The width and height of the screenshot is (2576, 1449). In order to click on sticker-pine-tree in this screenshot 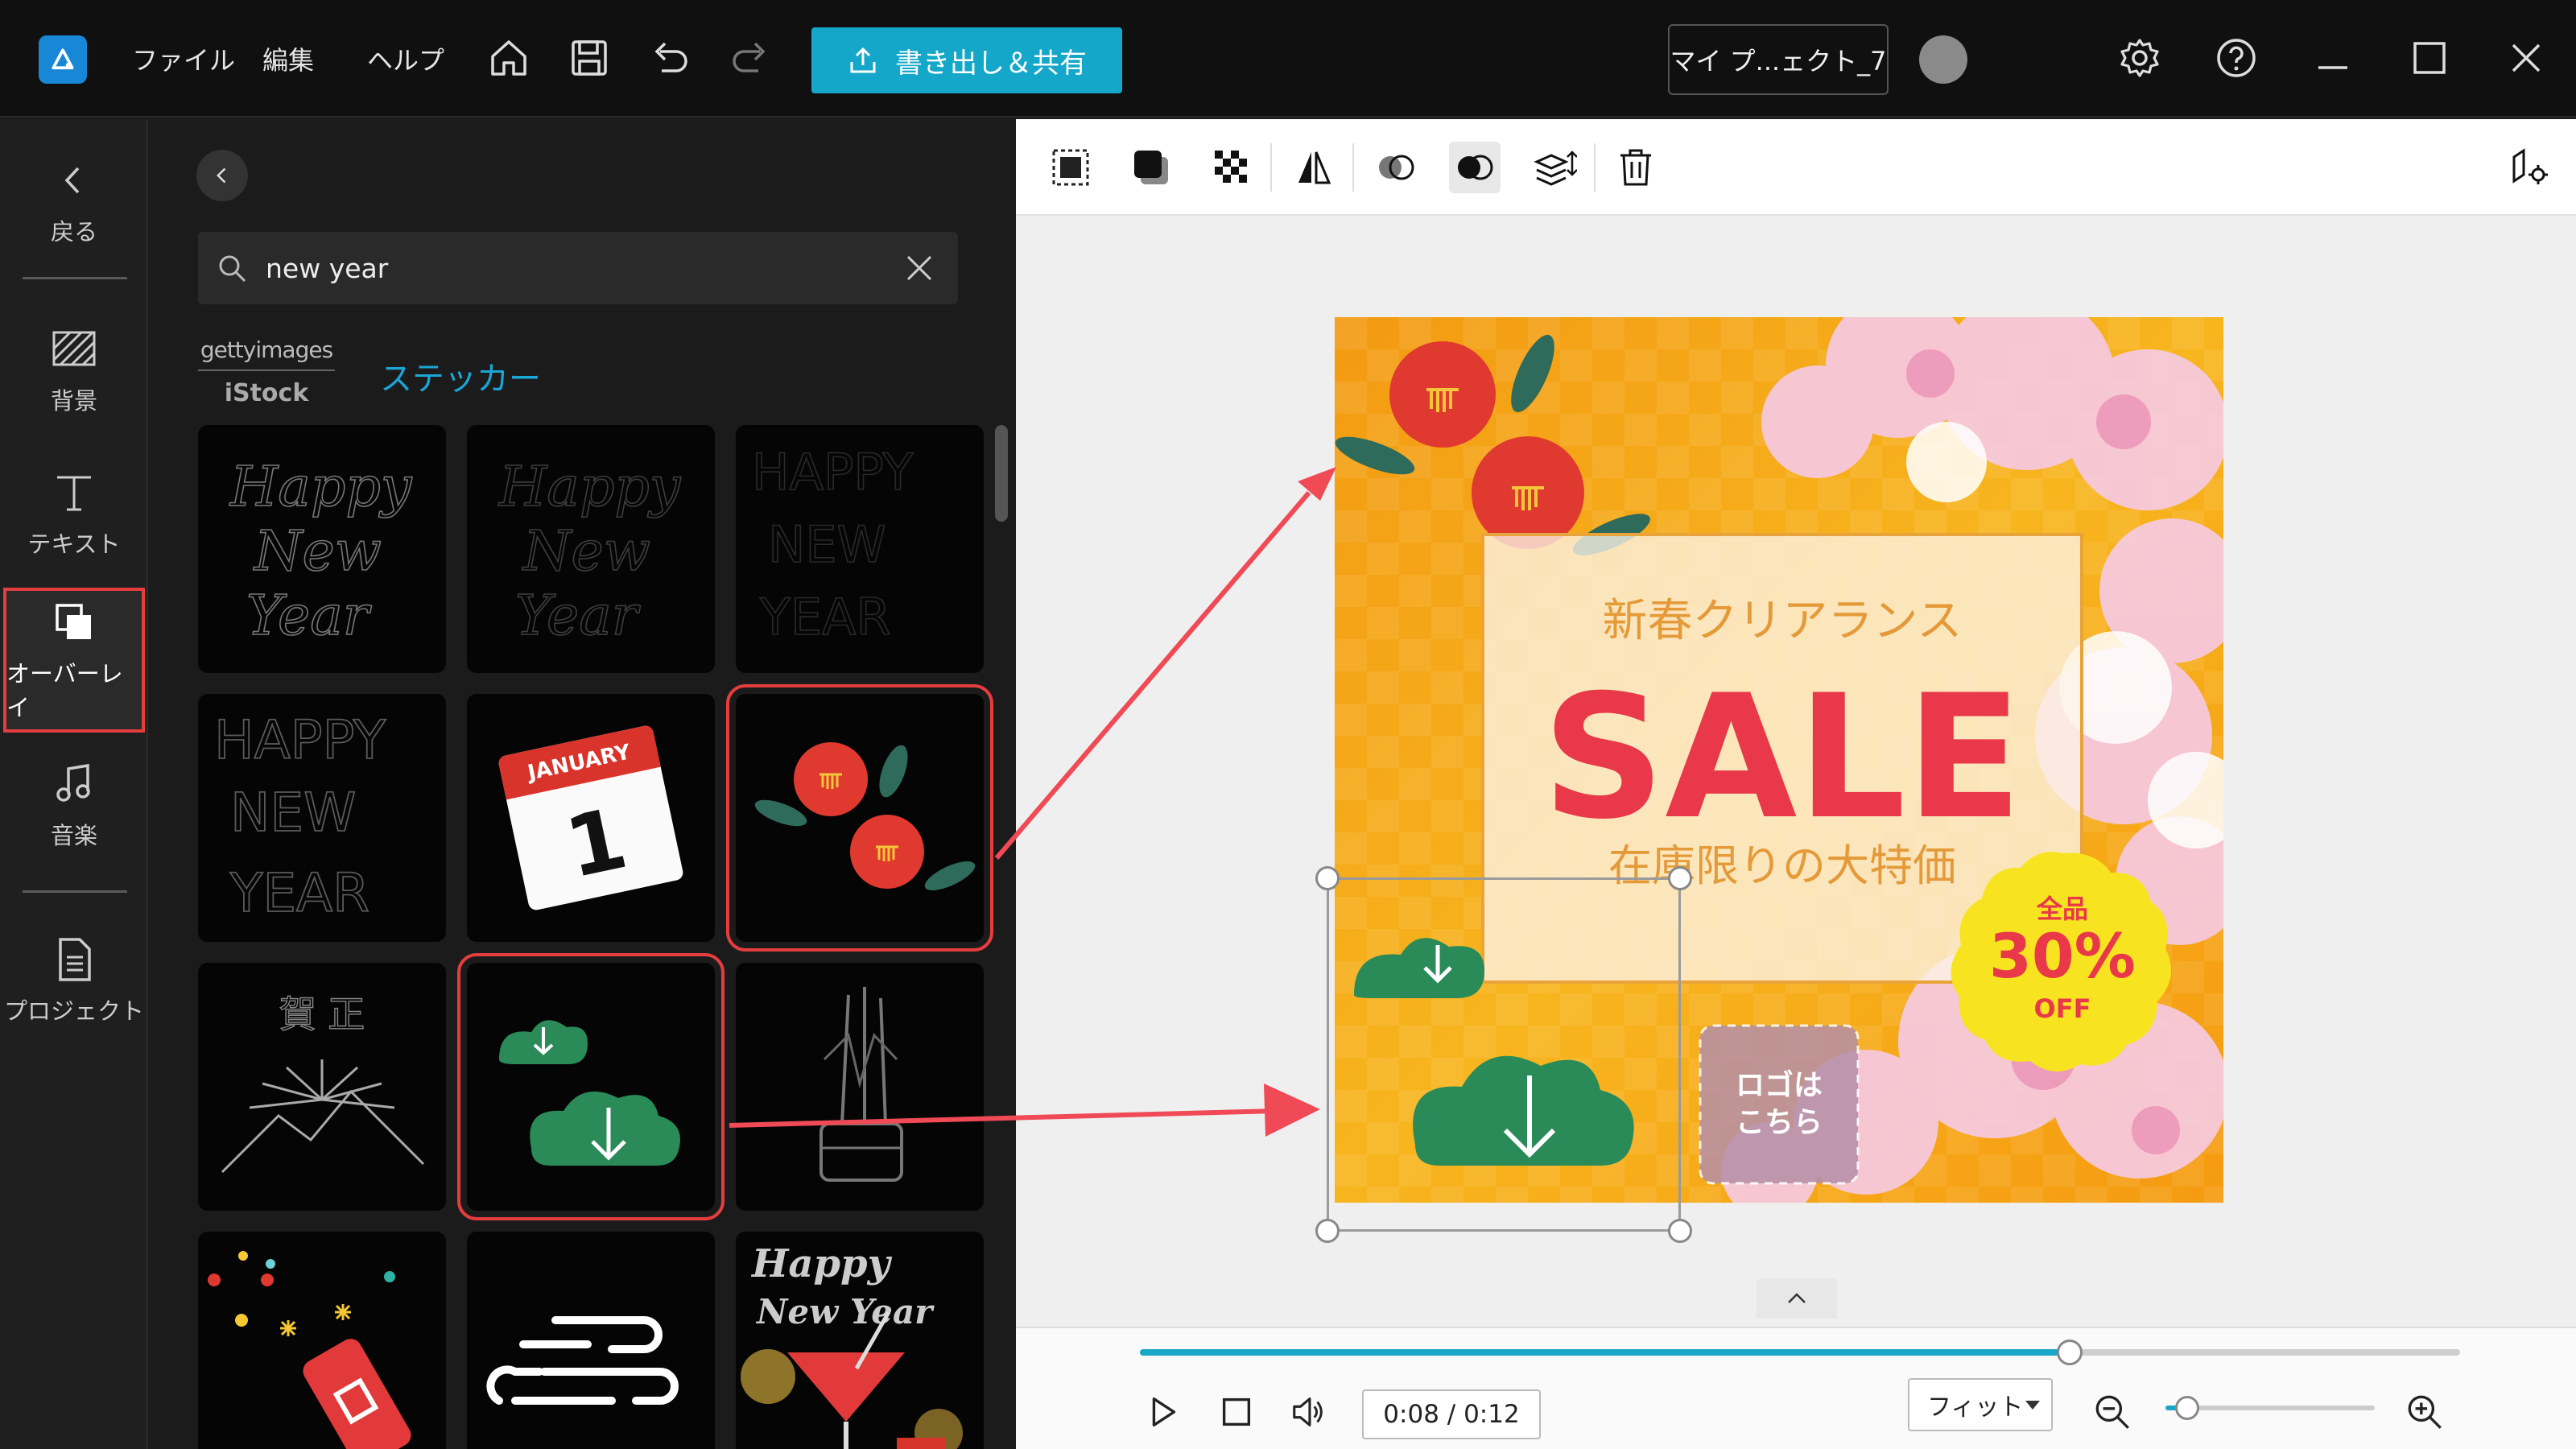, I will do `click(590, 1086)`.